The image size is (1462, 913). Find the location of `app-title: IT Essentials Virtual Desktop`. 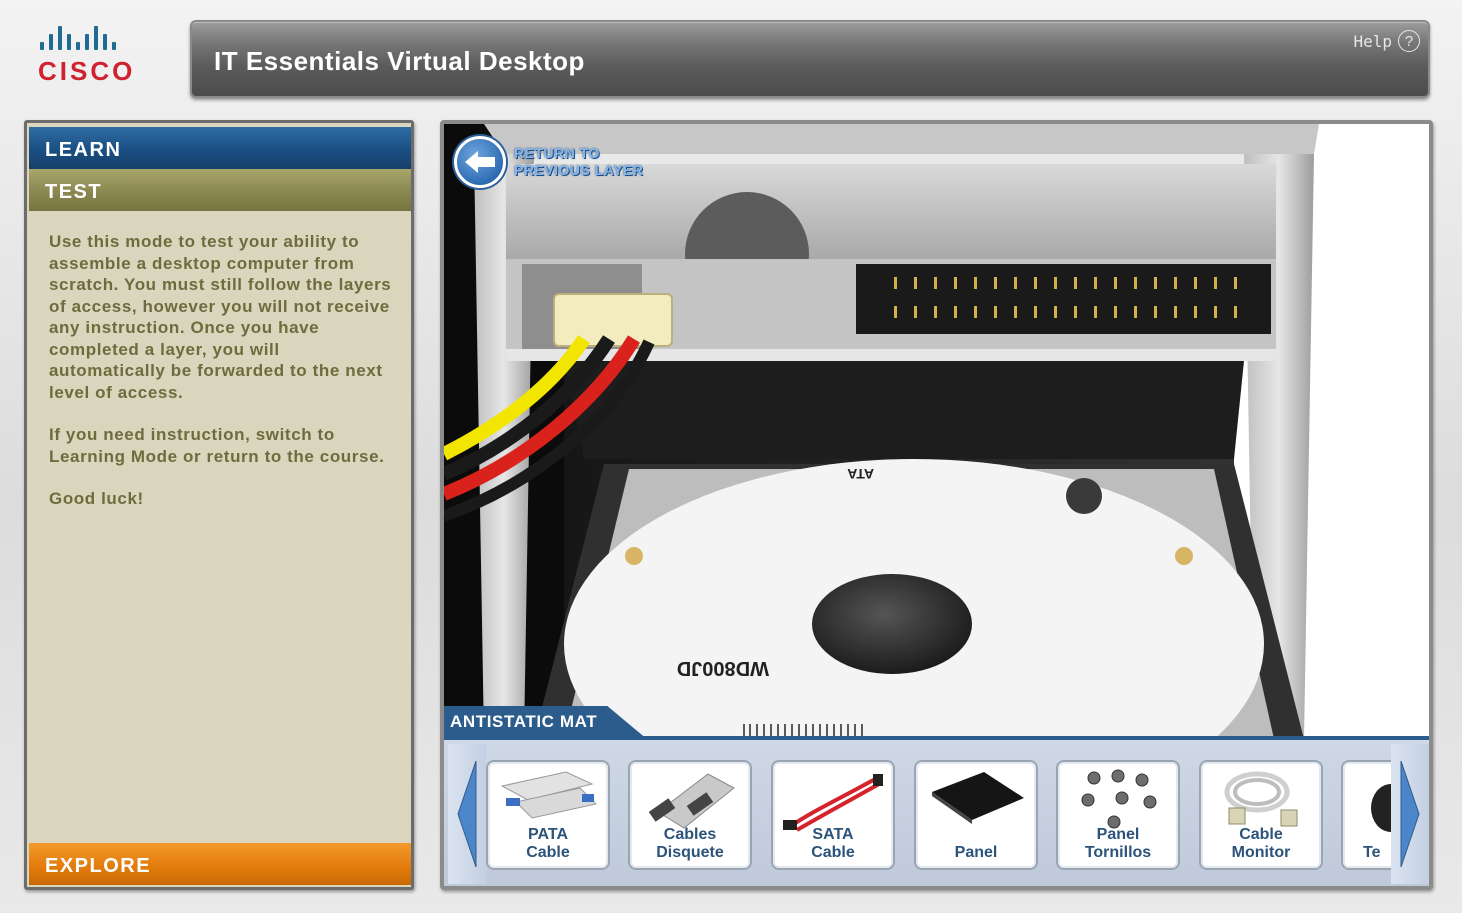

app-title: IT Essentials Virtual Desktop is located at coordinates (399, 61).